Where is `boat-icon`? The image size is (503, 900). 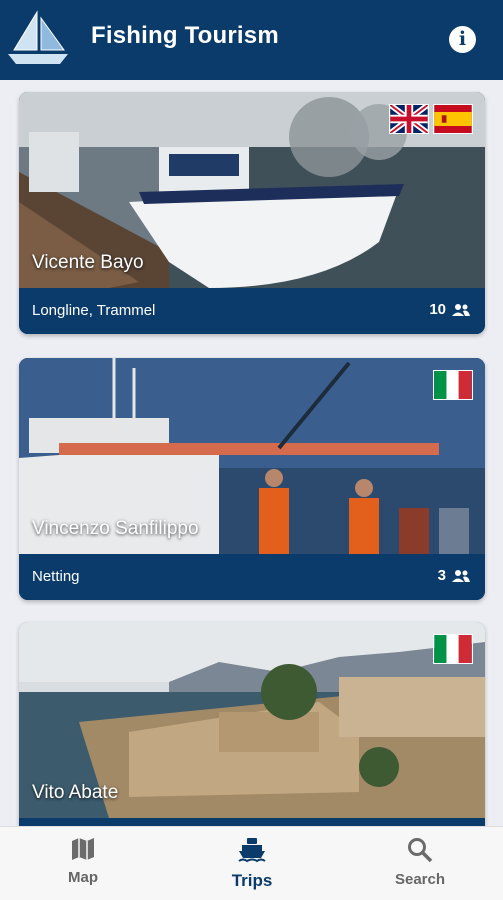 boat-icon is located at coordinates (252, 850).